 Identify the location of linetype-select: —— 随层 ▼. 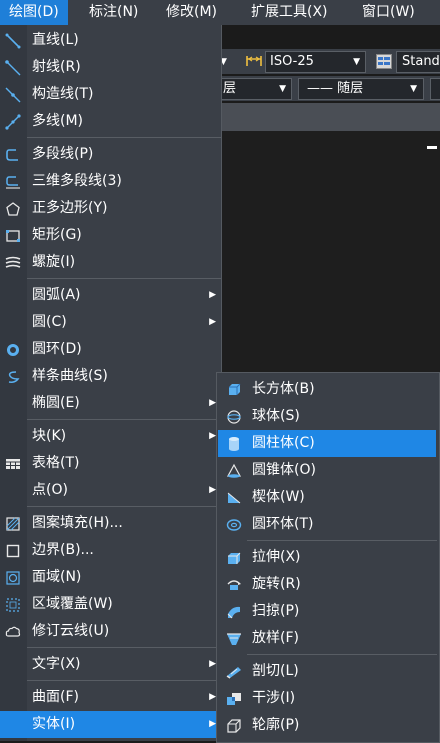
(361, 89).